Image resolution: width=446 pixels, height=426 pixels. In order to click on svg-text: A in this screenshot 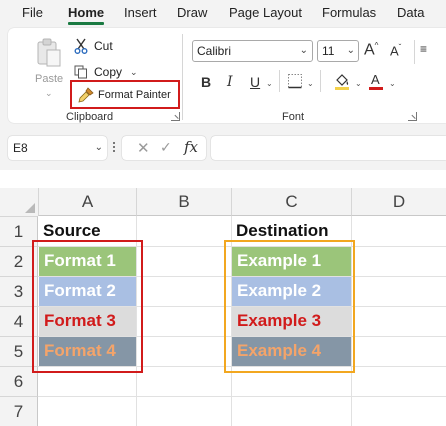, I will do `click(375, 79)`.